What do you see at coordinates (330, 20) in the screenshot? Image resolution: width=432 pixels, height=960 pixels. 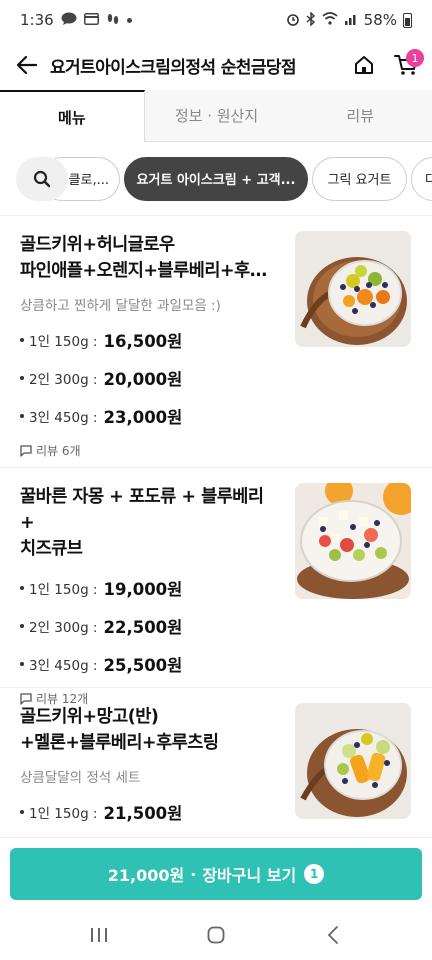 I see `wifi-icon` at bounding box center [330, 20].